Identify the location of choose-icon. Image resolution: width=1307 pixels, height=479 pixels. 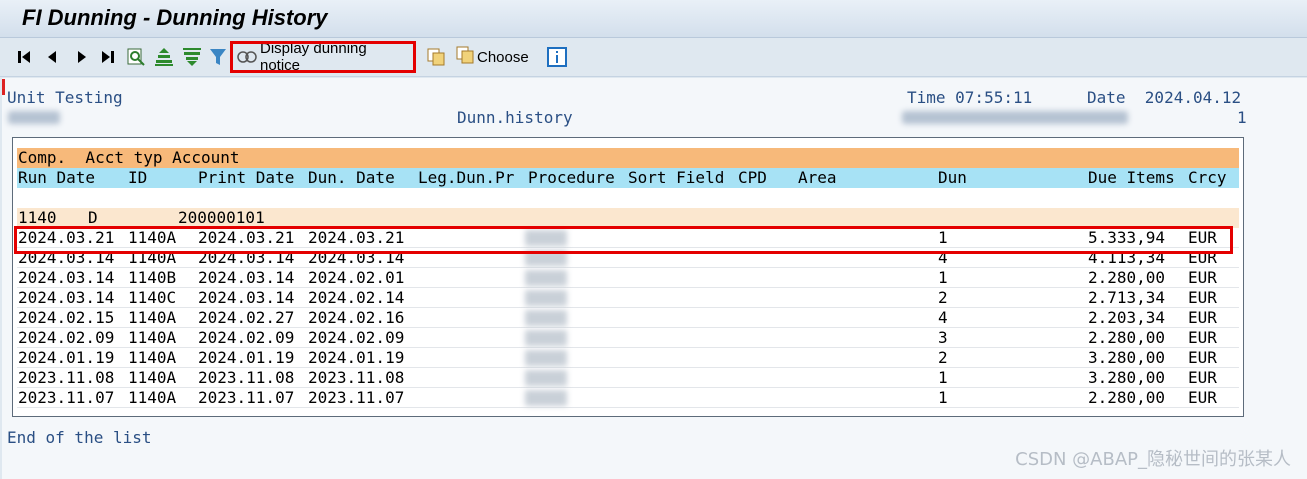
(465, 57).